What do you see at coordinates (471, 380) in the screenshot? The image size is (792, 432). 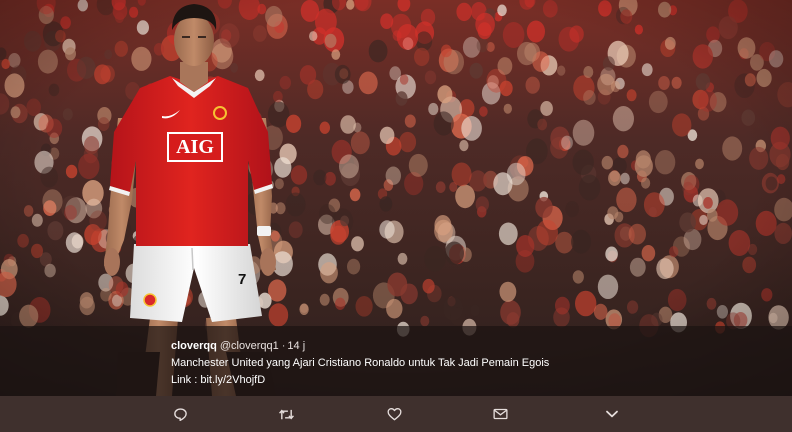 I see `tweet-link-line: Link : bit.ly/2VhojfD` at bounding box center [471, 380].